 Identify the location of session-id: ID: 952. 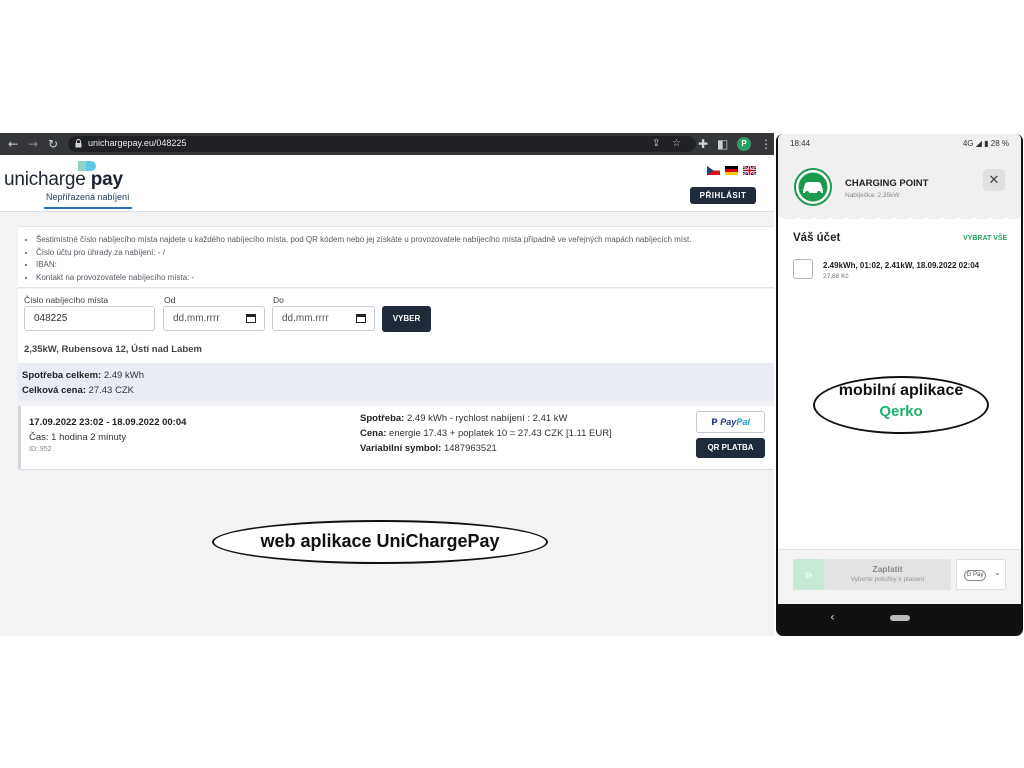
(40, 449).